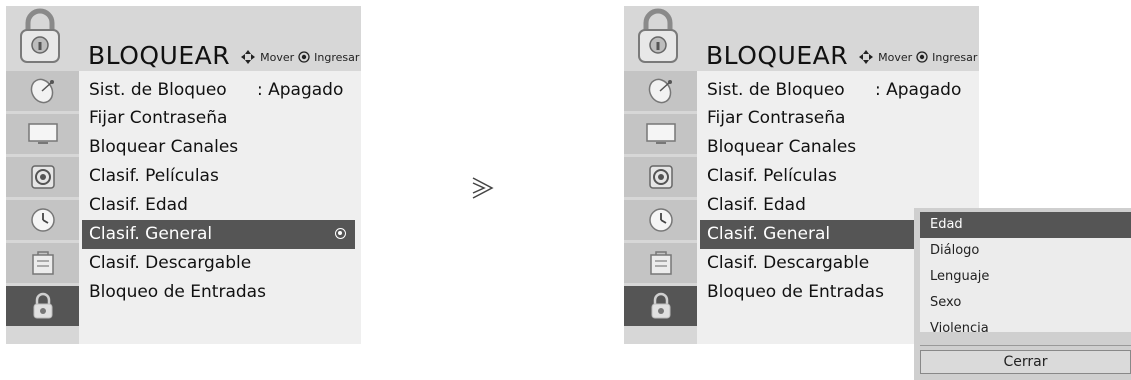 Image resolution: width=1131 pixels, height=380 pixels. What do you see at coordinates (1025, 251) in the screenshot?
I see `option-dialogue: Diálogo` at bounding box center [1025, 251].